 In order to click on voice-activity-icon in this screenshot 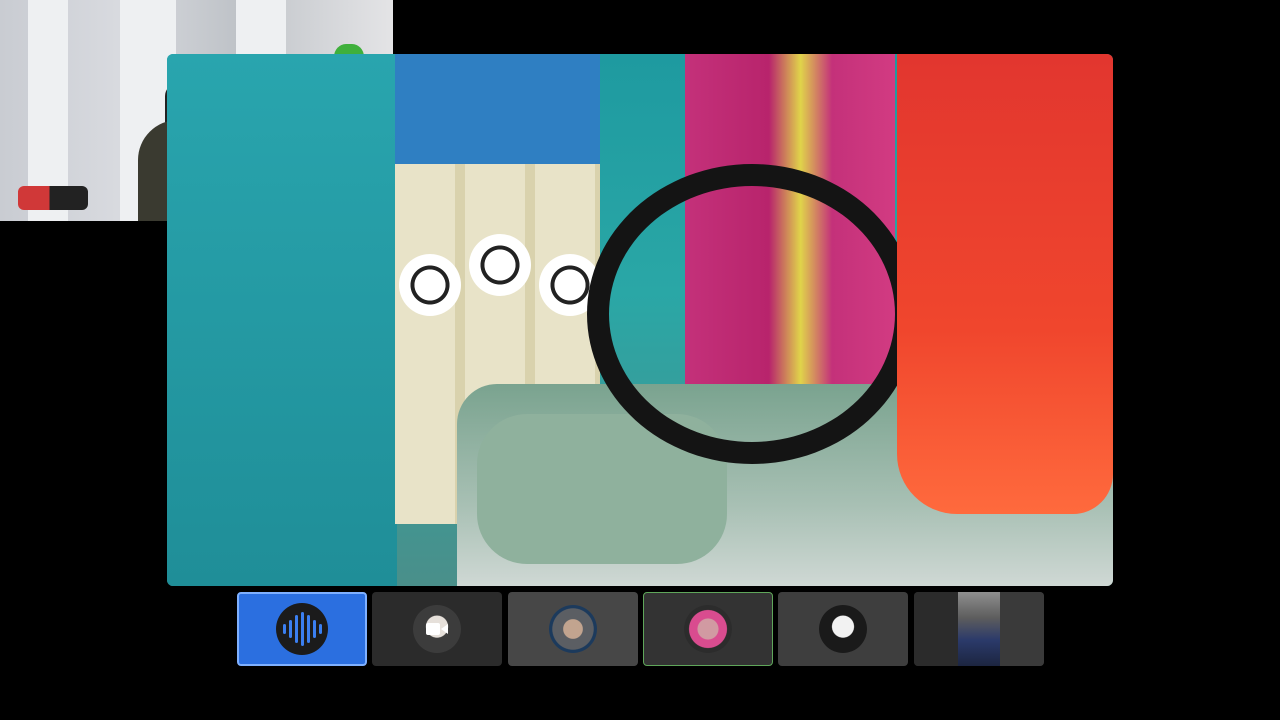, I will do `click(302, 629)`.